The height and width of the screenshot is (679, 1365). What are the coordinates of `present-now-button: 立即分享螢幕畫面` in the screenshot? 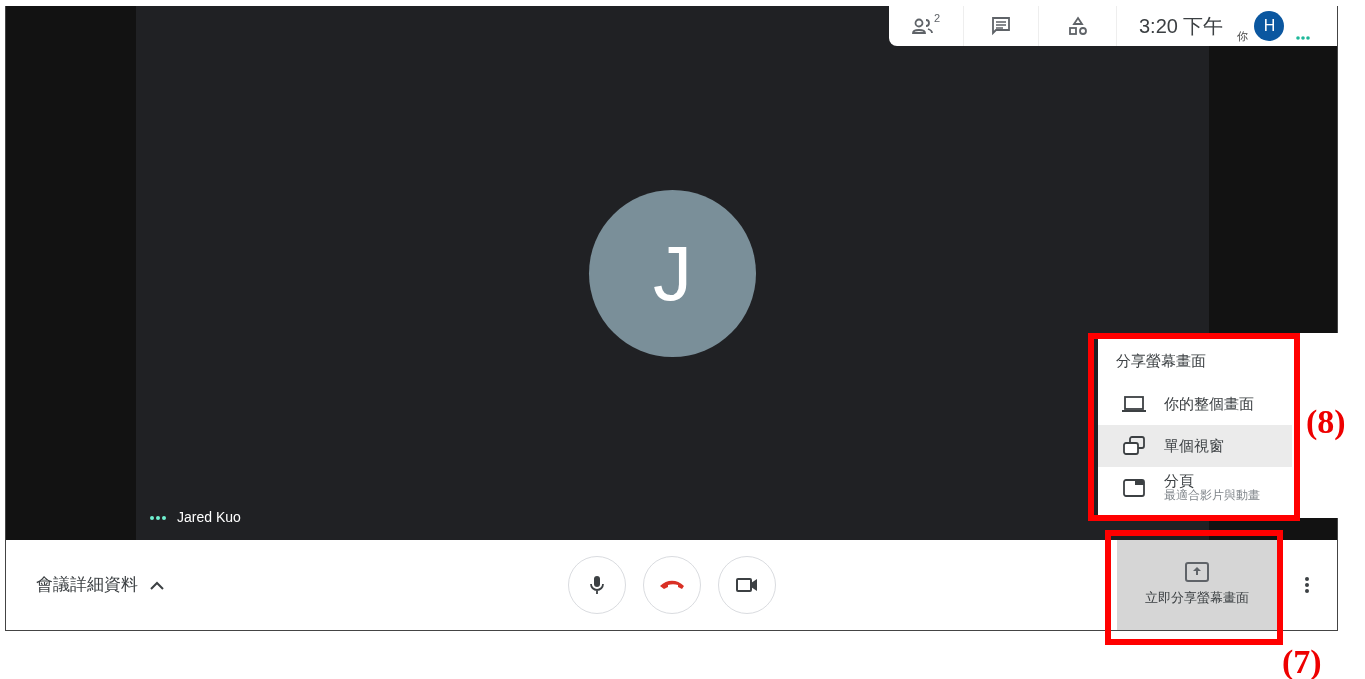 It's located at (1197, 585).